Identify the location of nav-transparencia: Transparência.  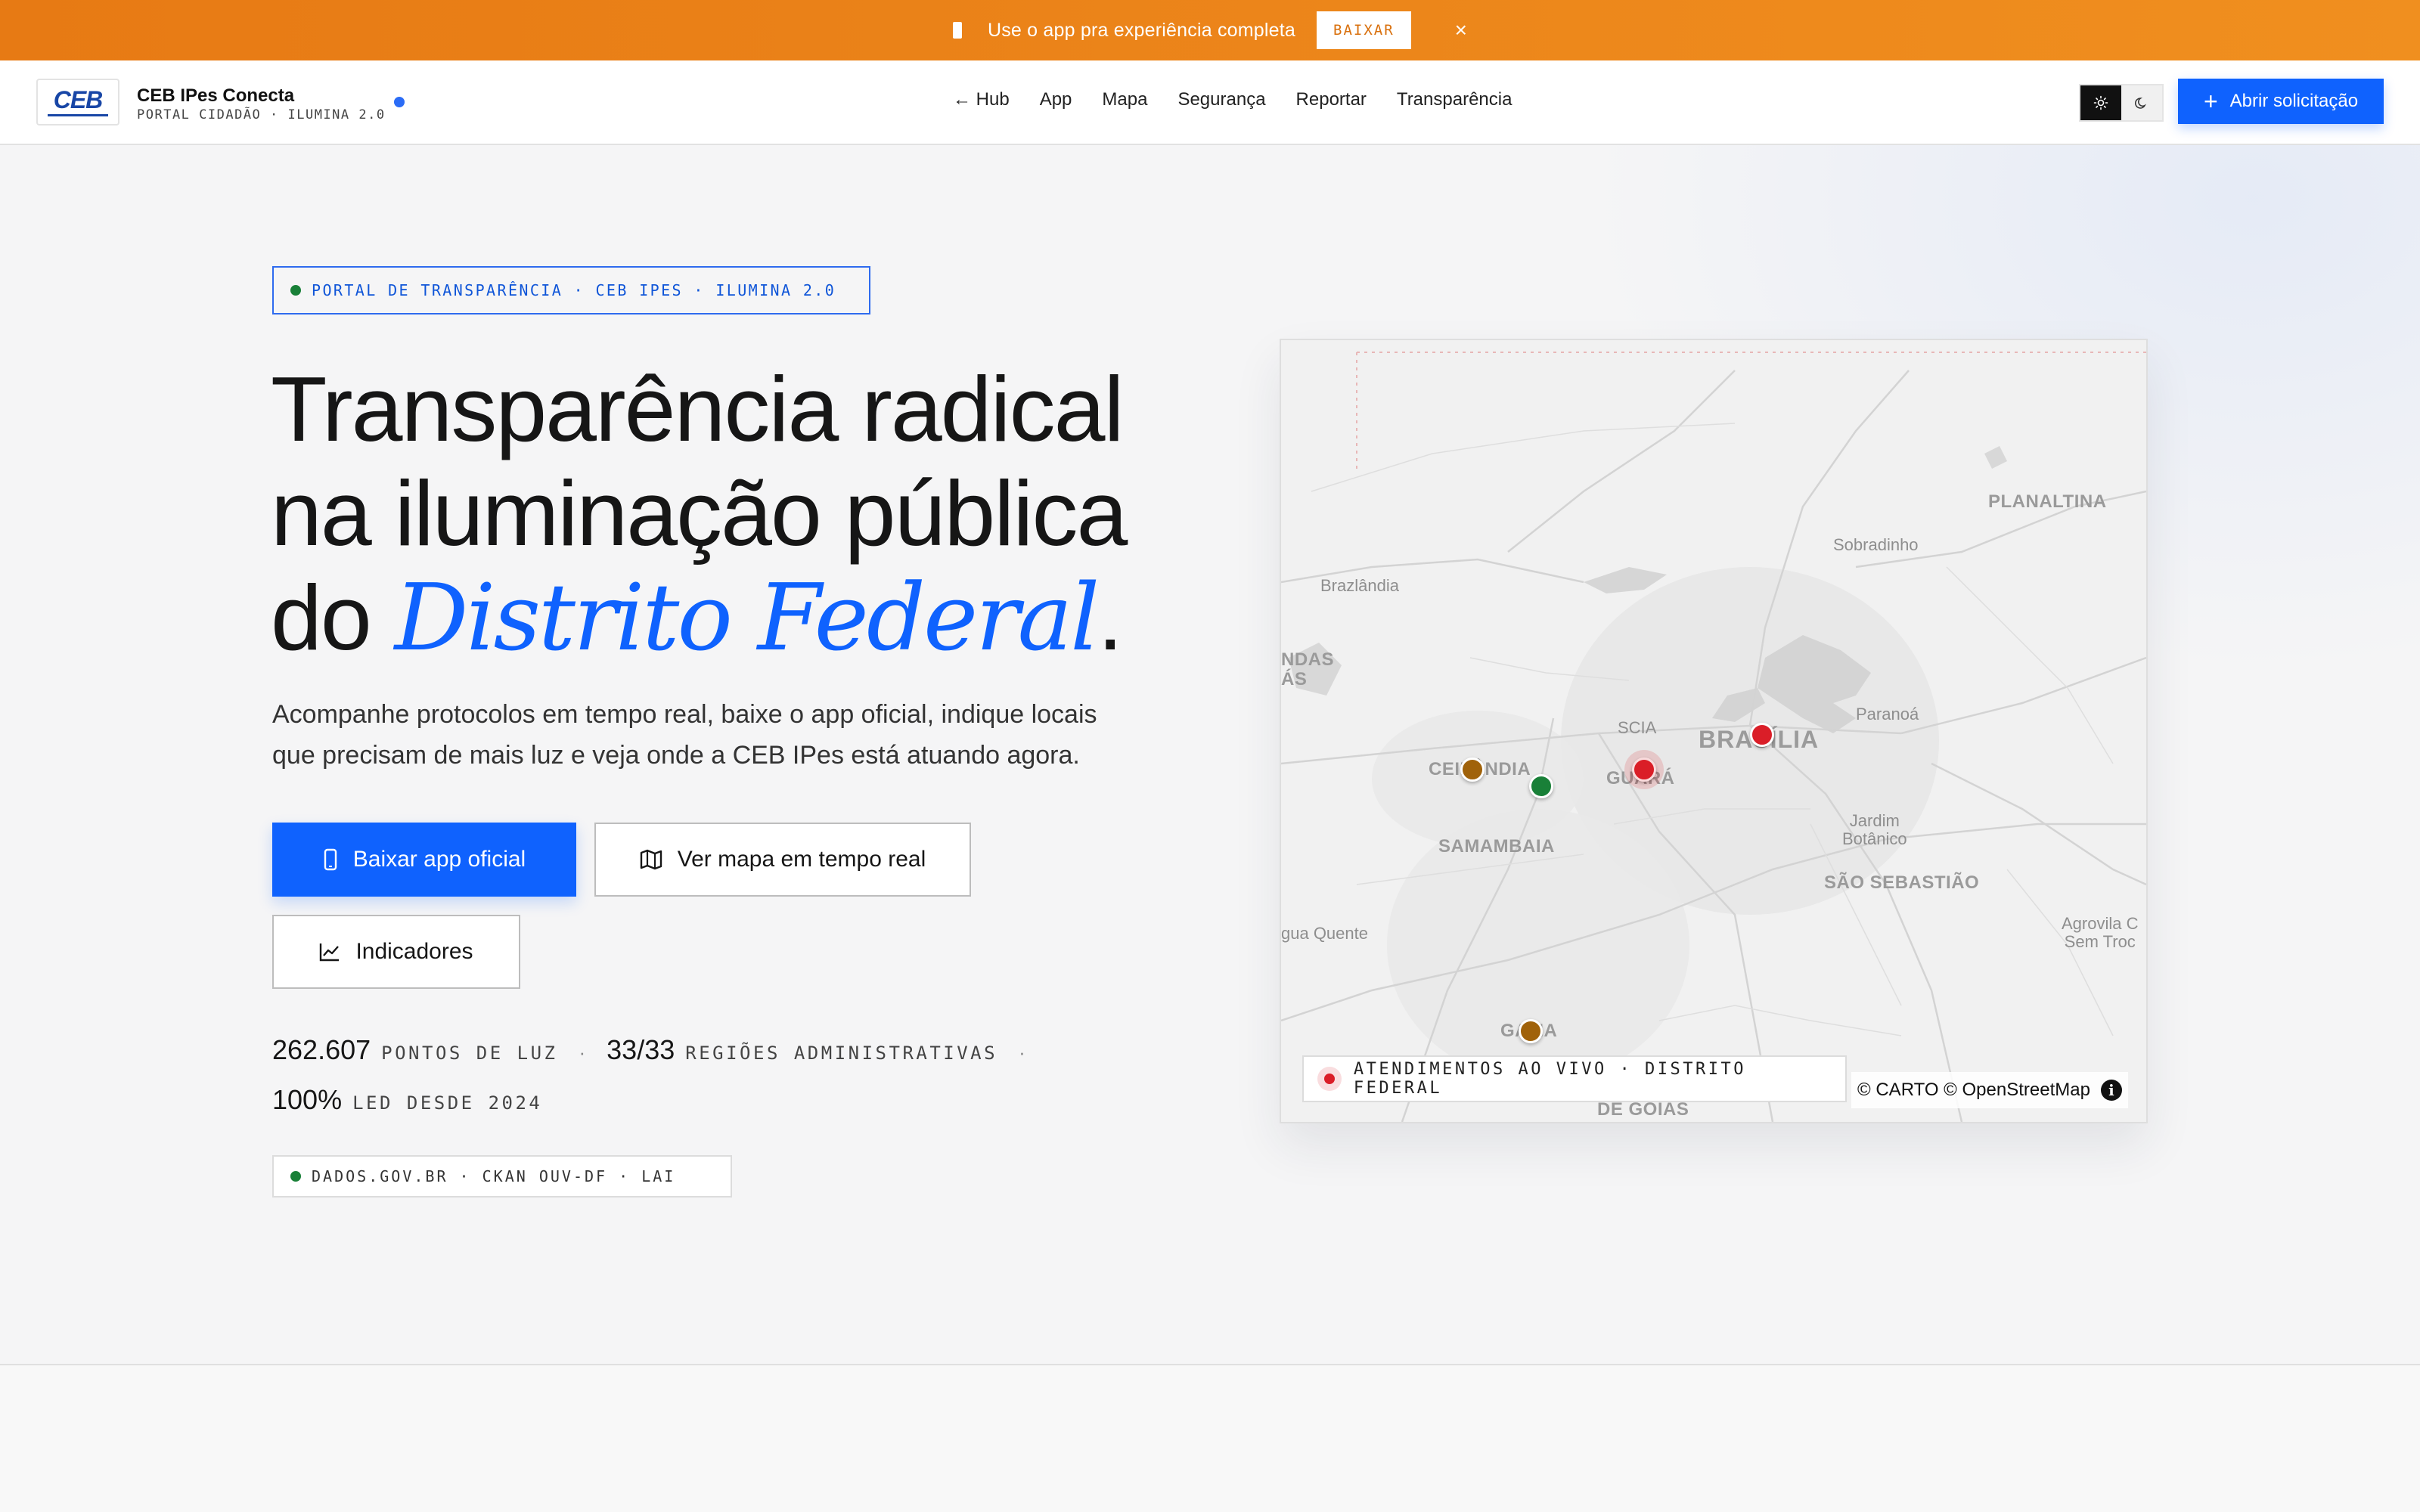
(1454, 99).